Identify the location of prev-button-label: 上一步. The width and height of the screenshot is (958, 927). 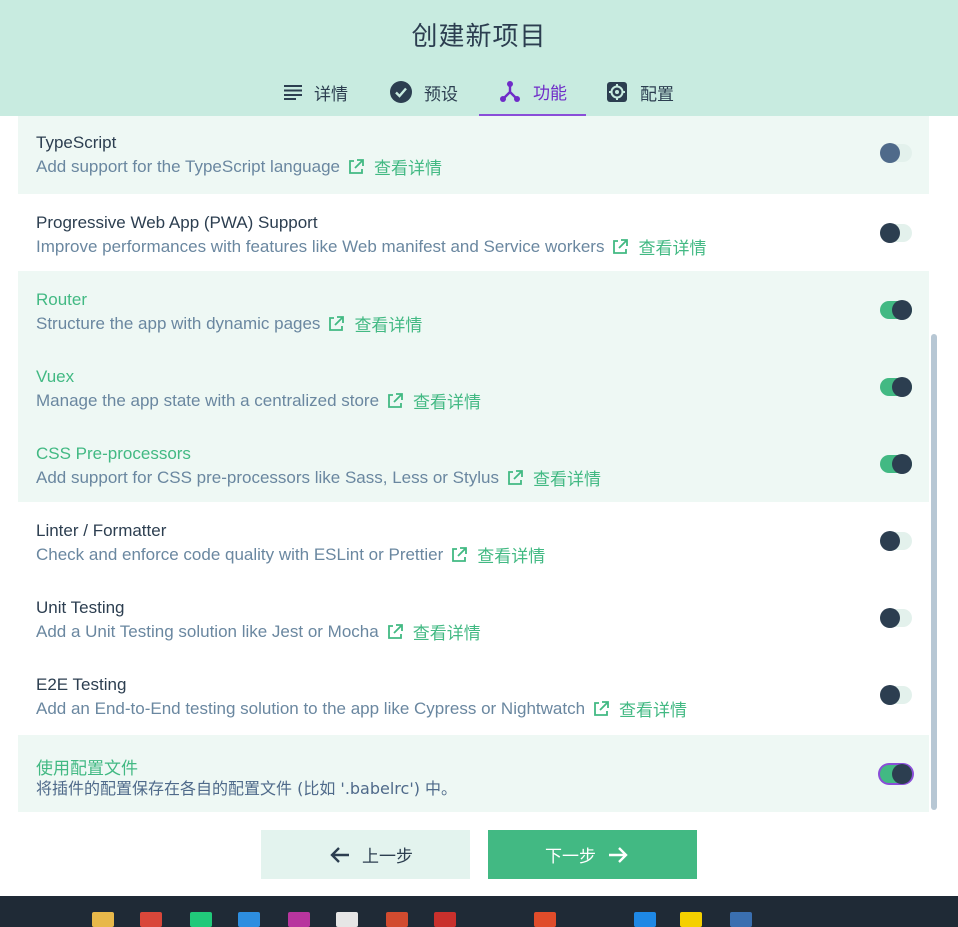
(387, 857).